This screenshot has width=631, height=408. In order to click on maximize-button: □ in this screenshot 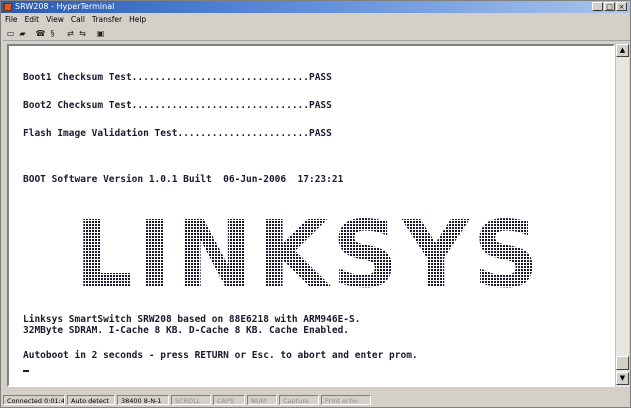, I will do `click(609, 6)`.